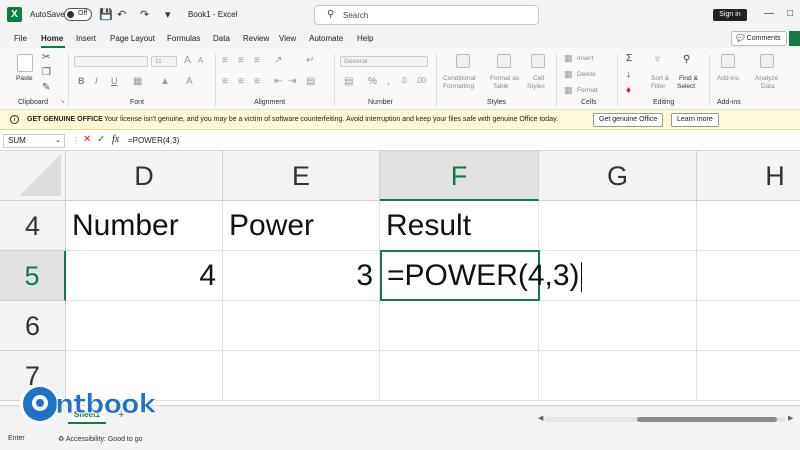 The image size is (800, 450). Describe the element at coordinates (101, 139) in the screenshot. I see `enter-icon: ✓` at that location.